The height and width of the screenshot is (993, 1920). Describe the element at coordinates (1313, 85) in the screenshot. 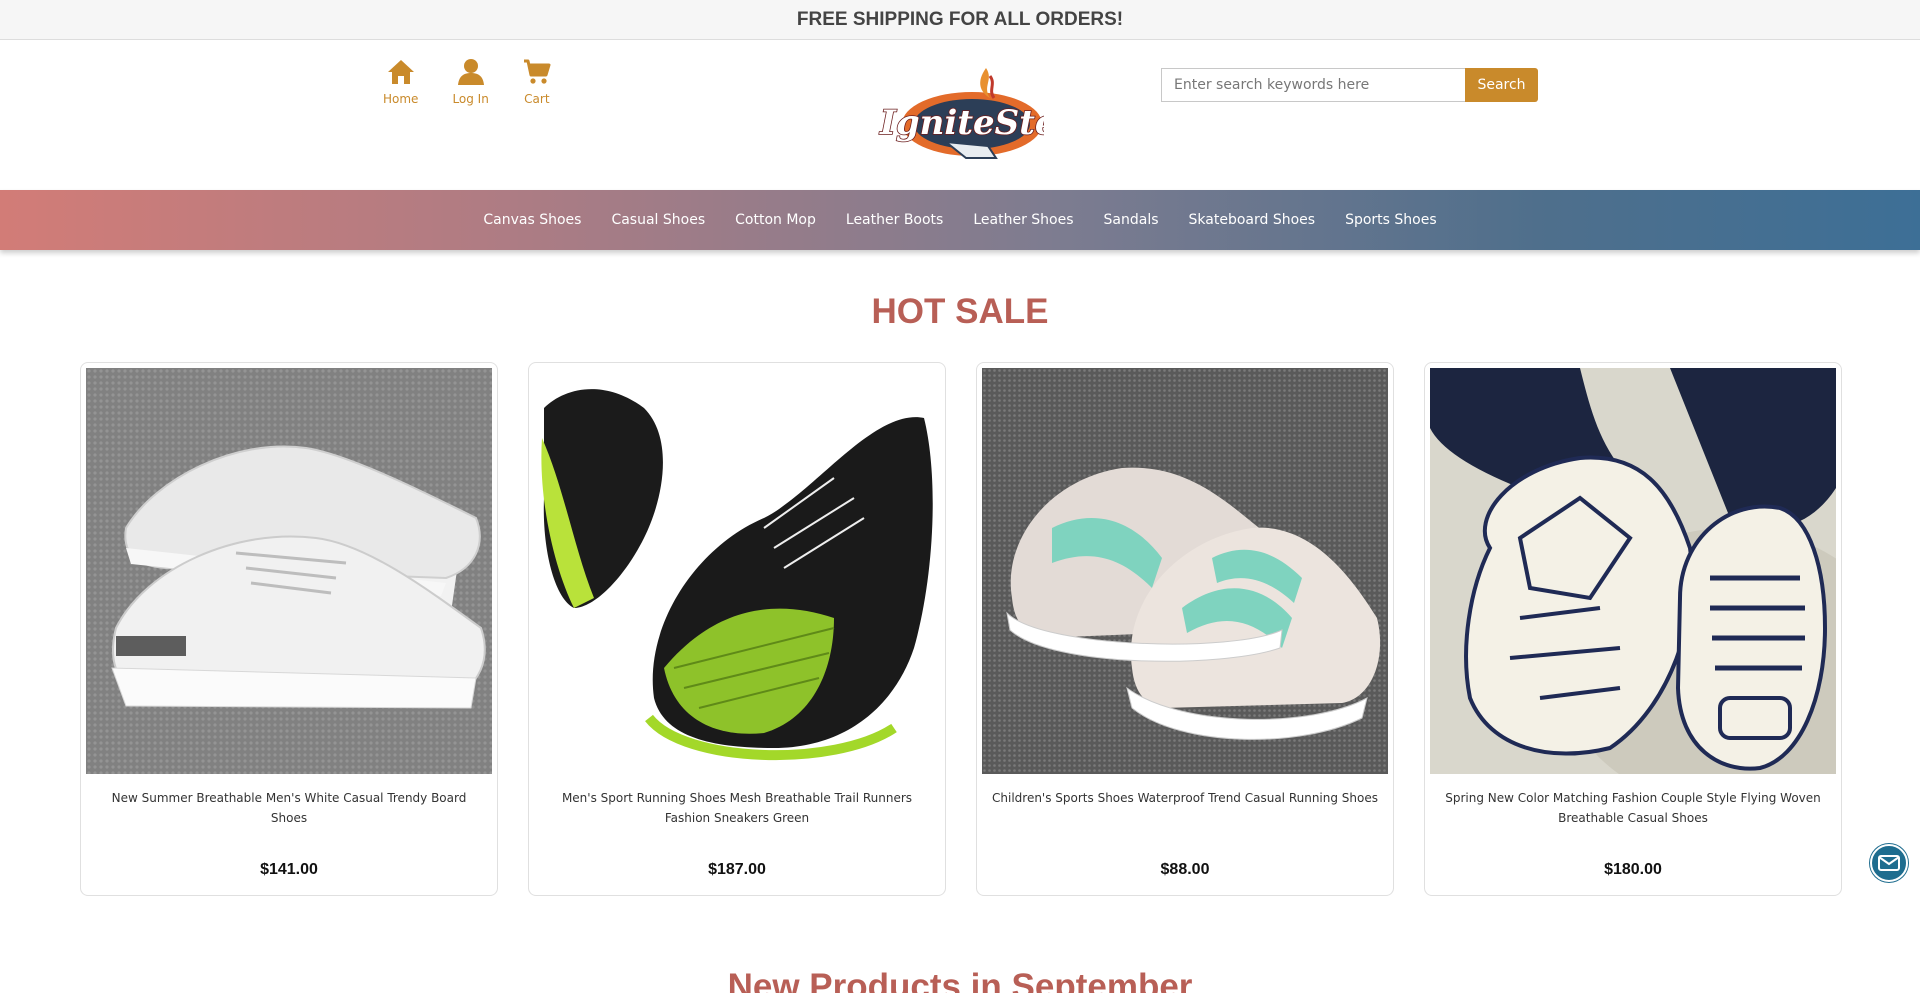

I see `search-input` at that location.